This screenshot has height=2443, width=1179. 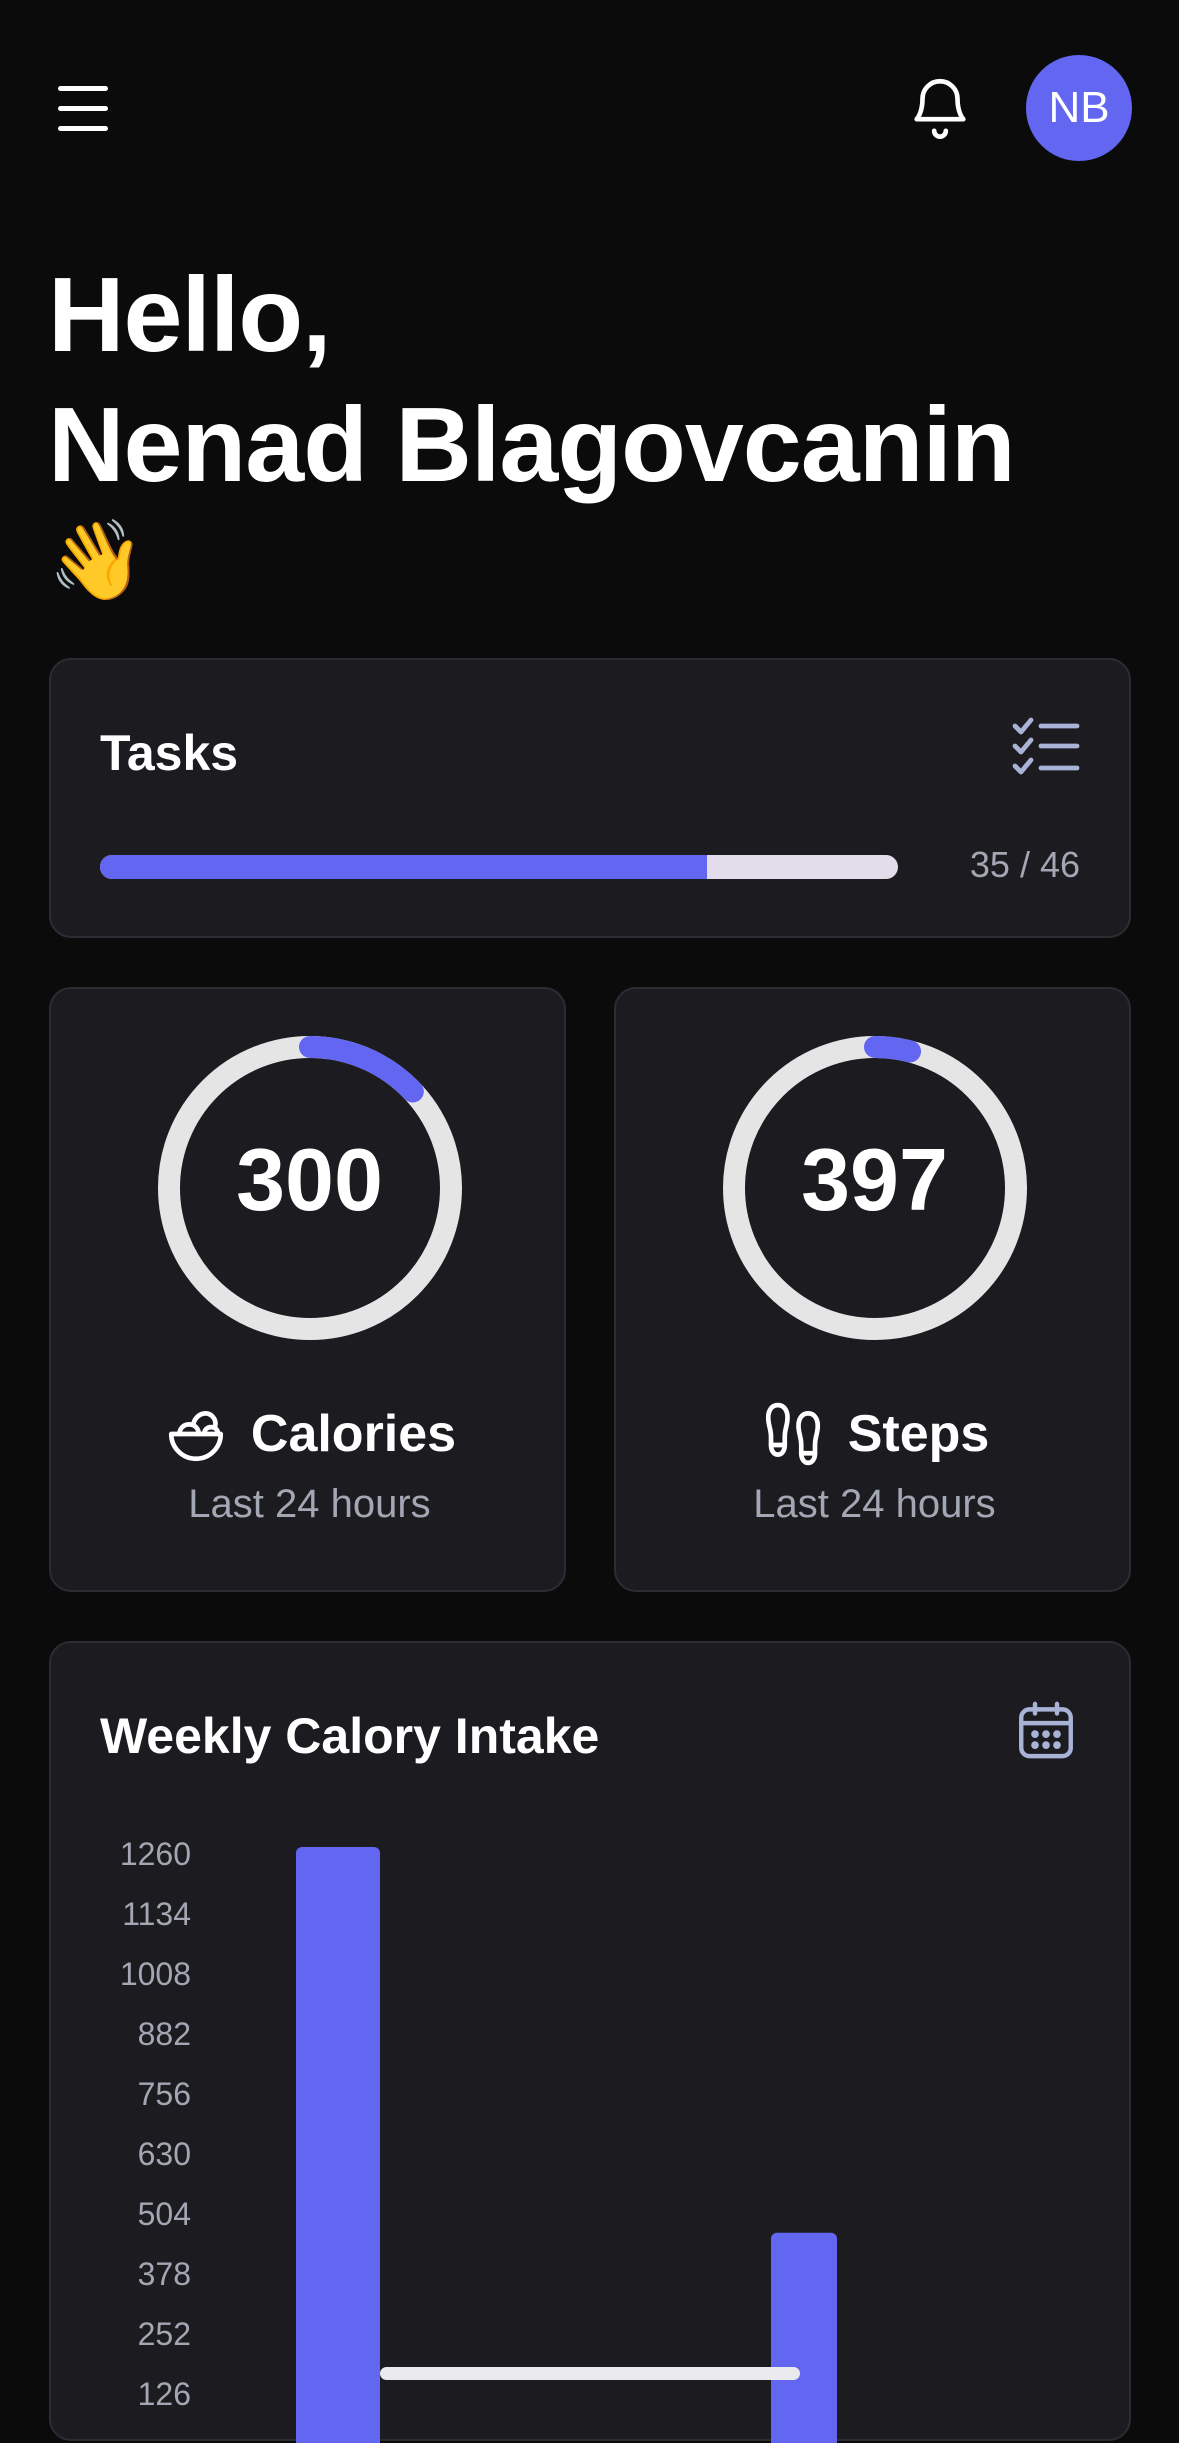 What do you see at coordinates (96, 560) in the screenshot?
I see `waving-hand-emoji: 👋` at bounding box center [96, 560].